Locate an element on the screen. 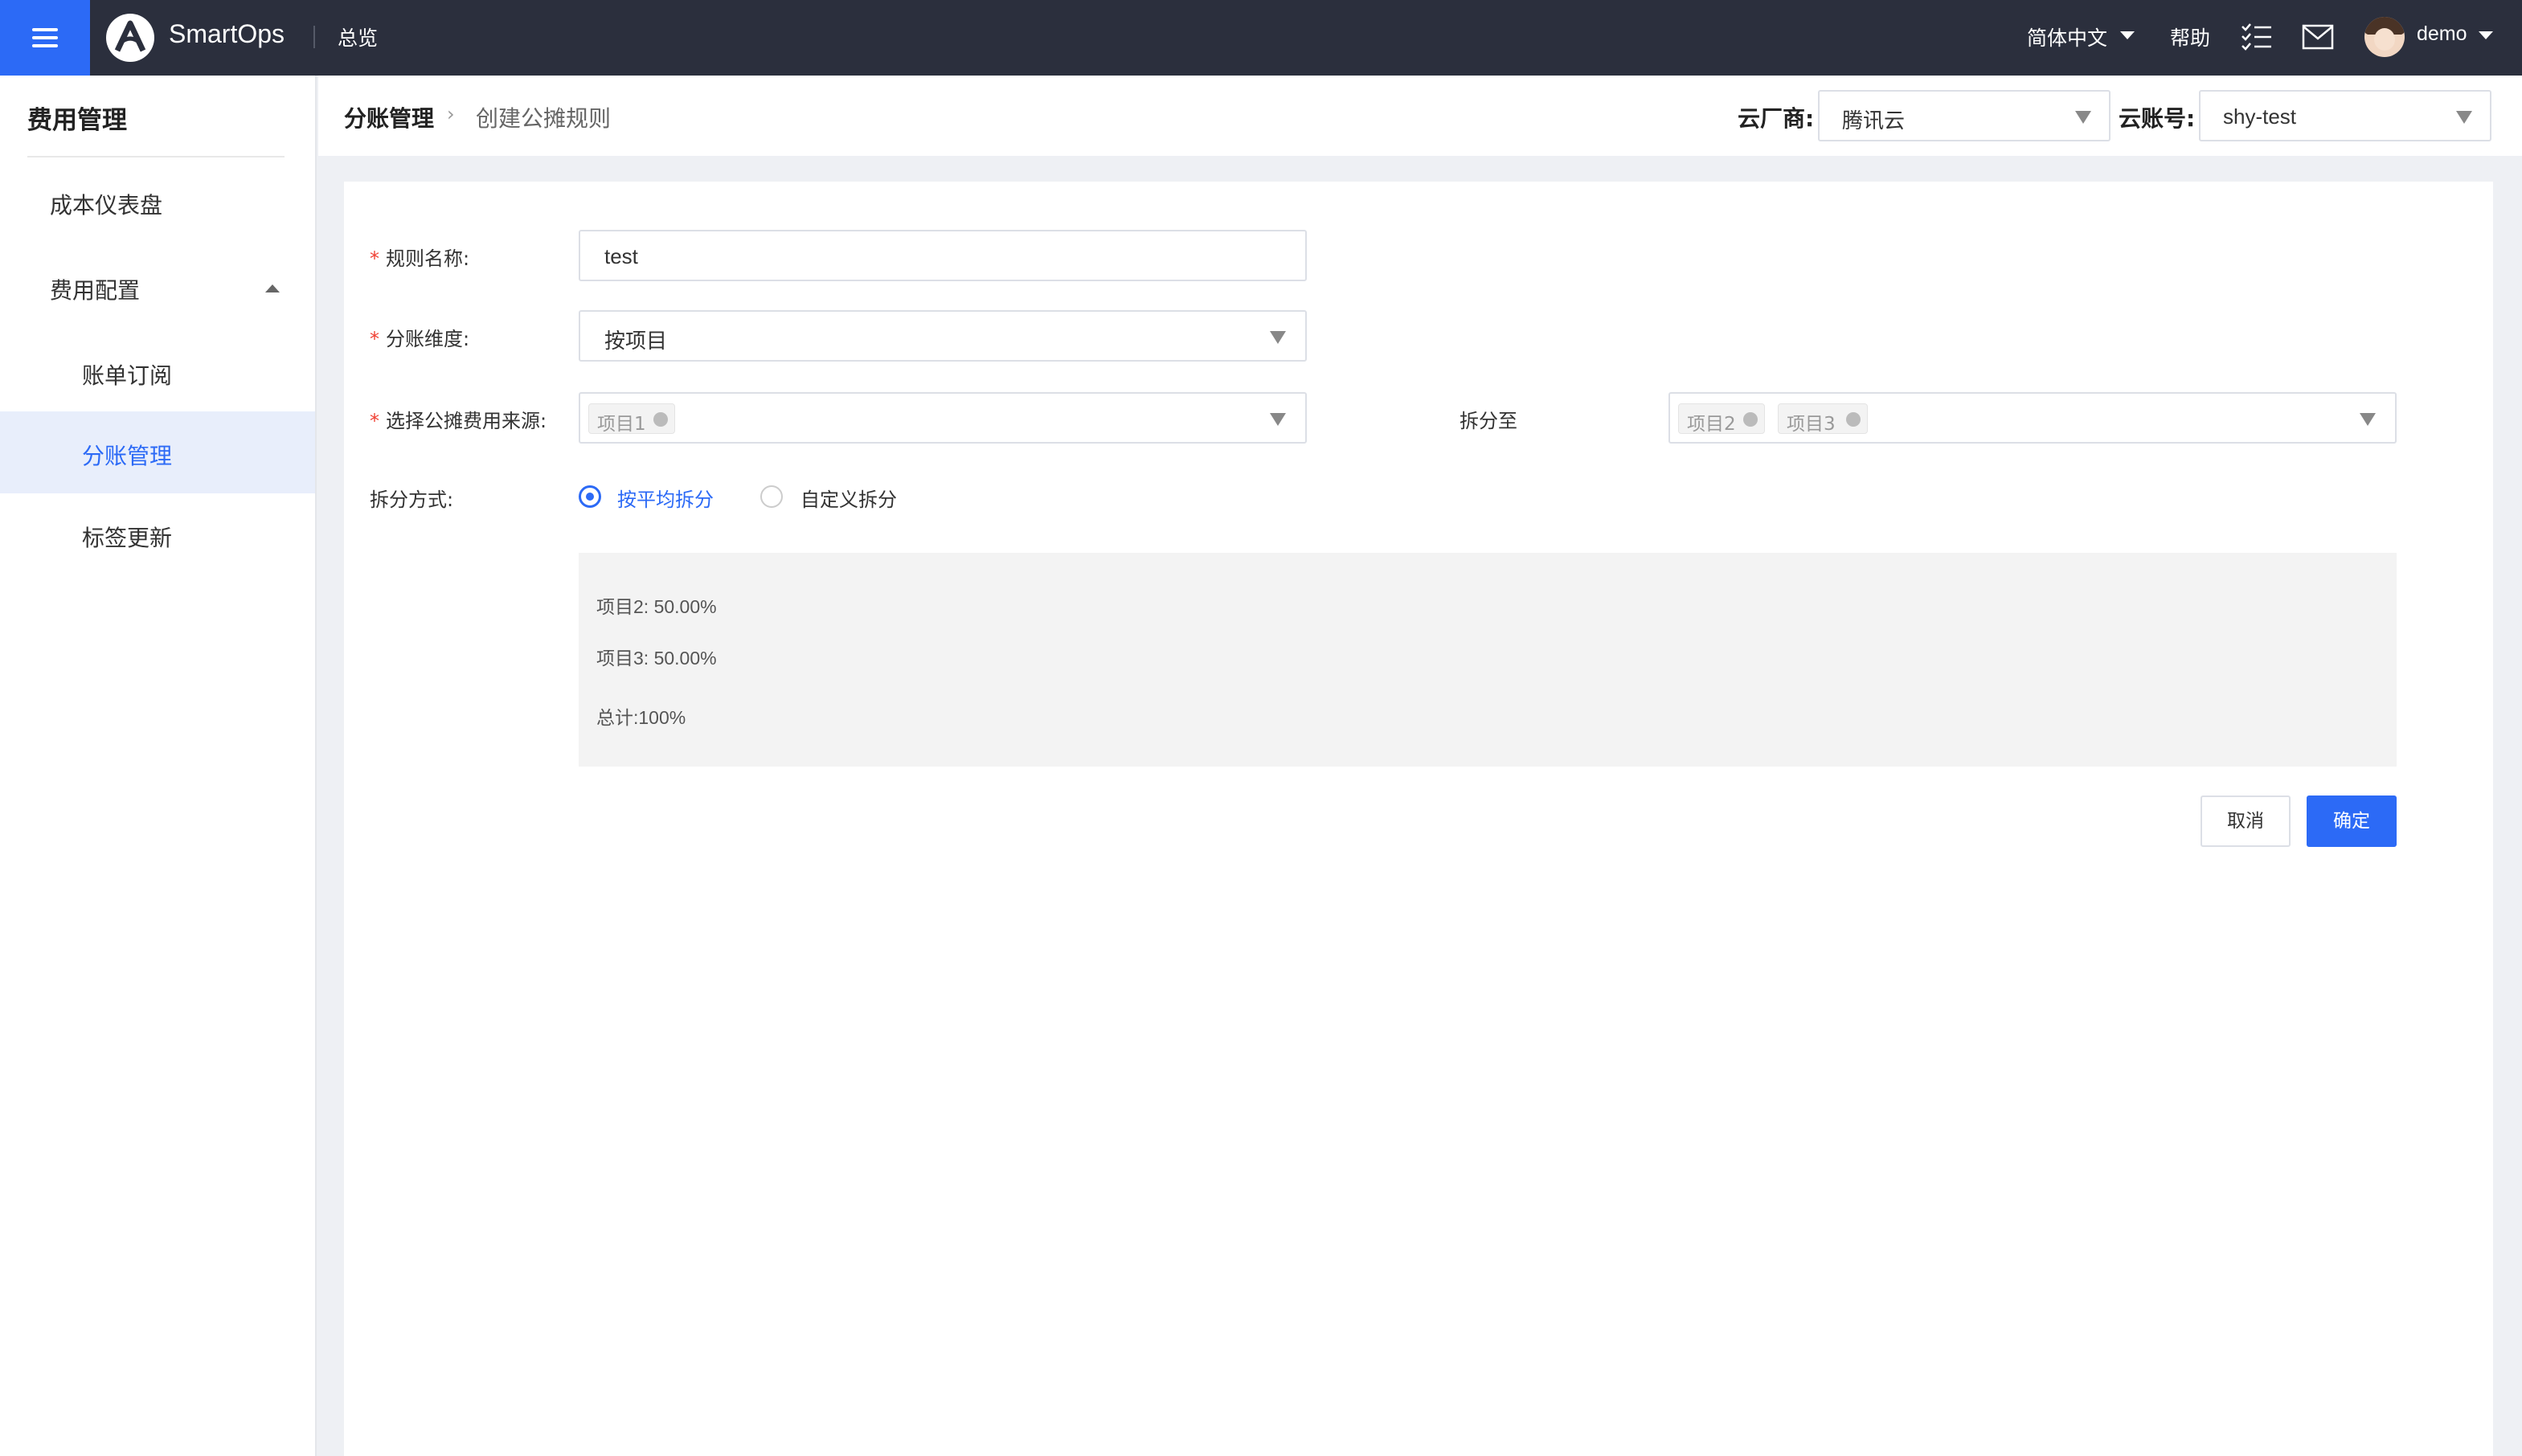 The height and width of the screenshot is (1456, 2522). user-menu: demo is located at coordinates (2442, 34).